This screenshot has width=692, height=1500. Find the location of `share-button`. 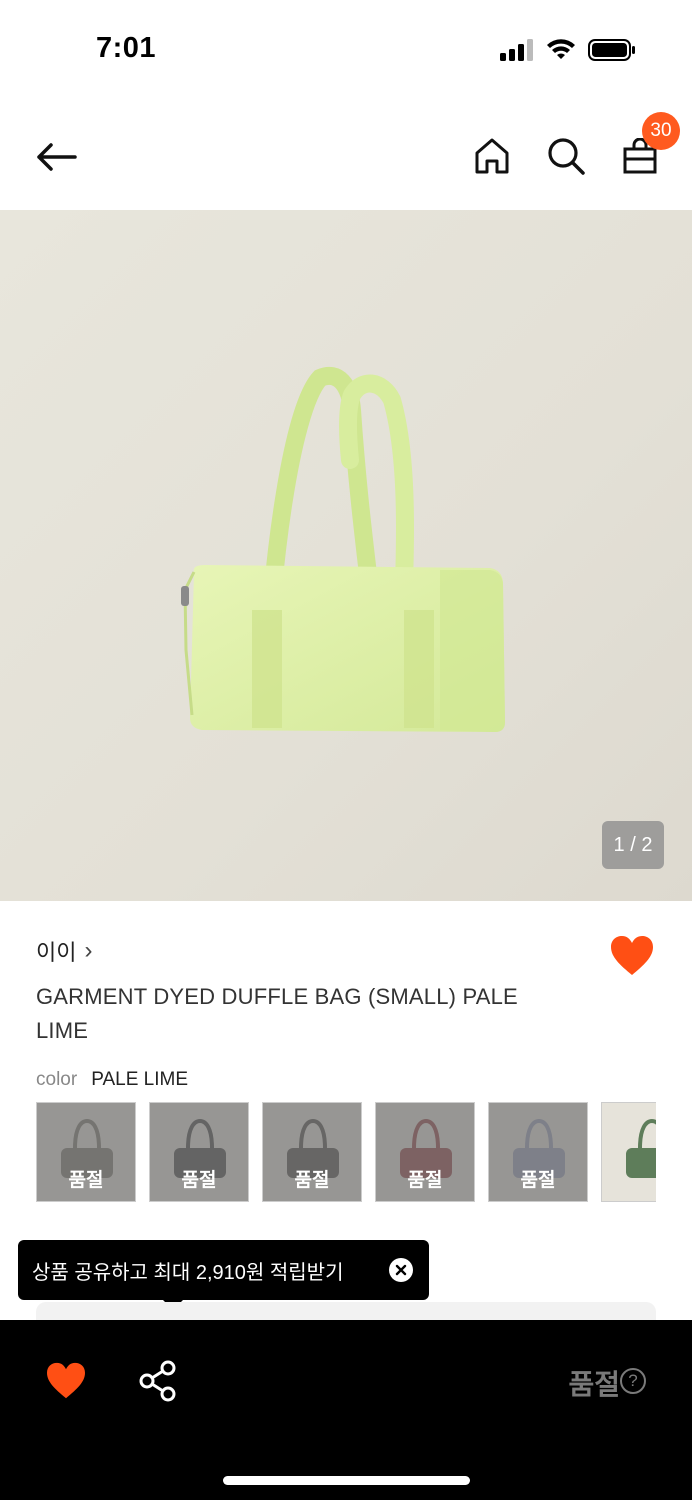

share-button is located at coordinates (158, 1381).